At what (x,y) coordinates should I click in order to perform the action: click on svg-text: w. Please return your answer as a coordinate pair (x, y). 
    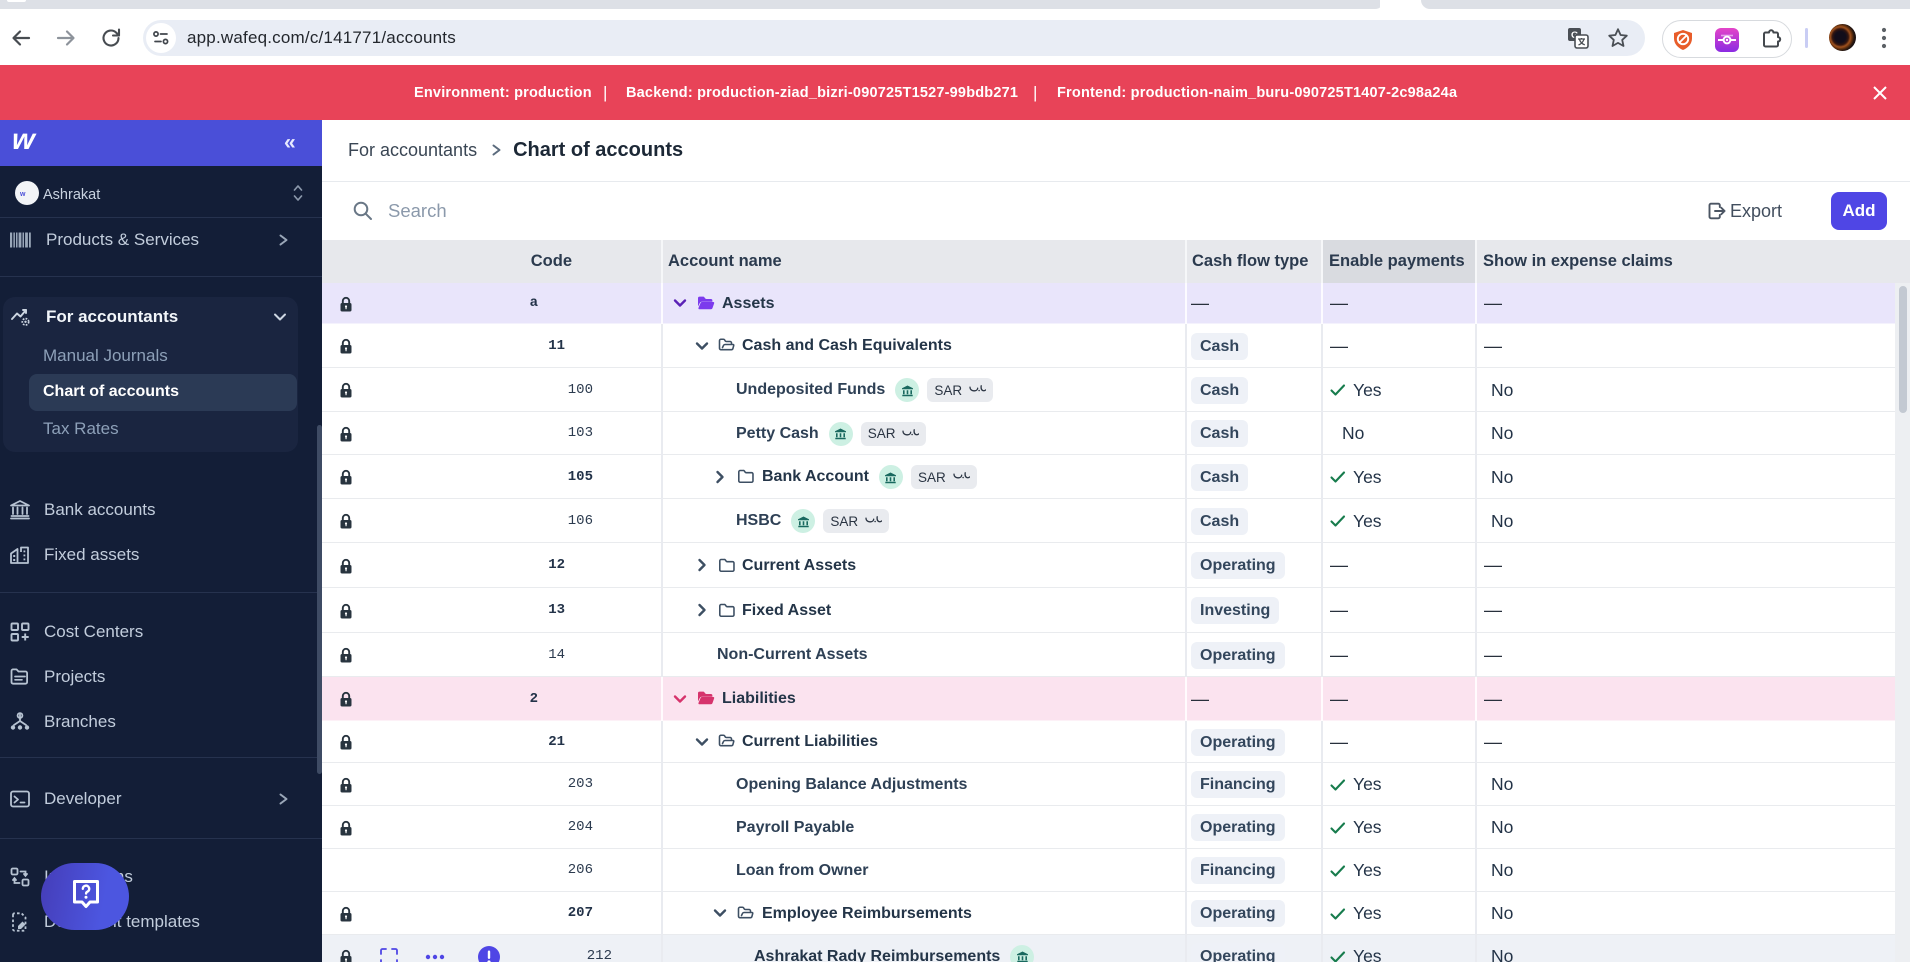
    Looking at the image, I should click on (22, 194).